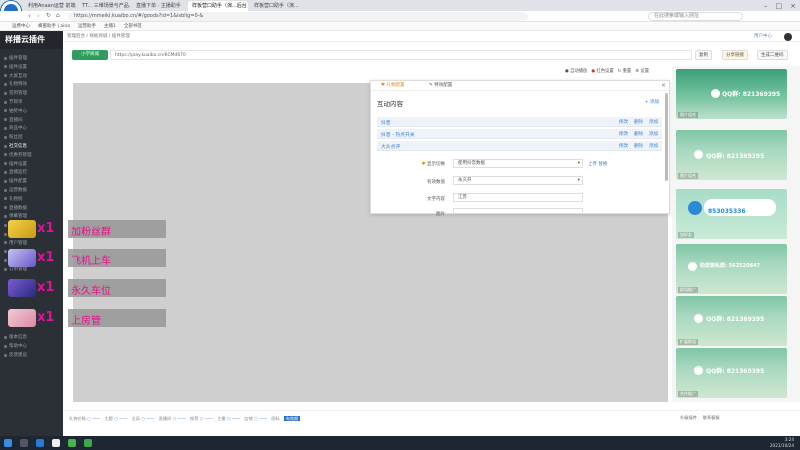 This screenshot has height=450, width=800. What do you see at coordinates (518, 180) in the screenshot?
I see `valid-value-select: 永久开 ▾` at bounding box center [518, 180].